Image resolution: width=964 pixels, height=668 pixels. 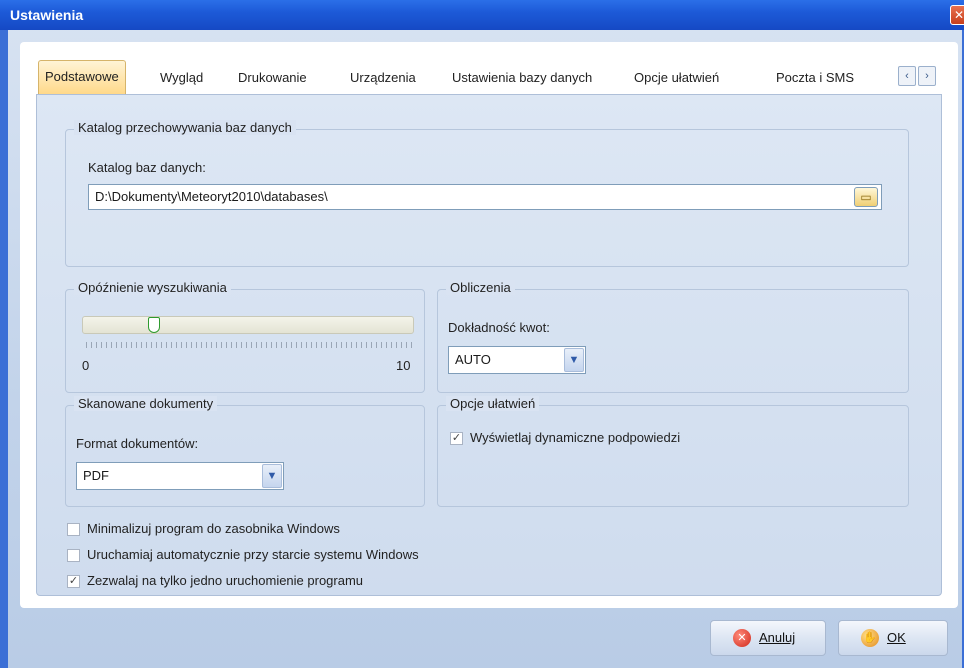 I want to click on title-bar: Ustawienia ✕, so click(x=482, y=15).